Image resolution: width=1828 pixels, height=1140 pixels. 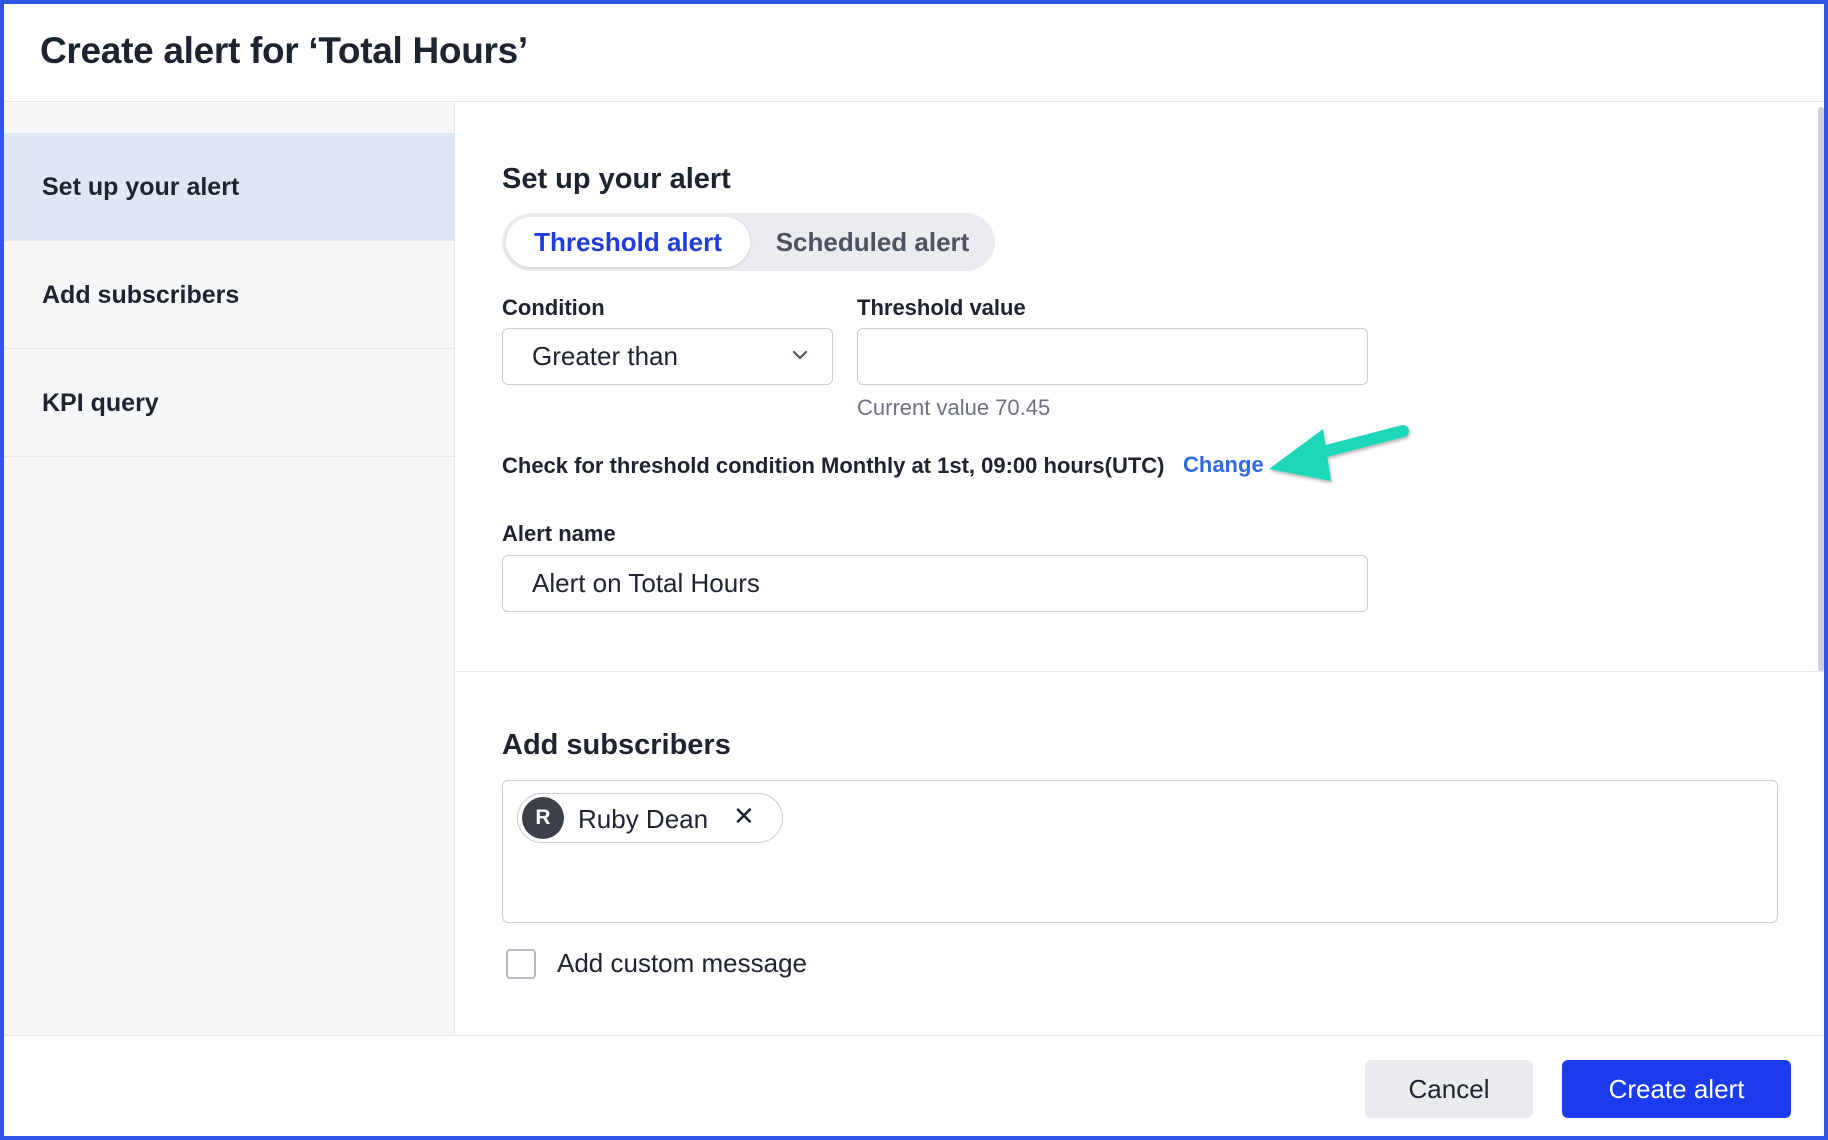 What do you see at coordinates (229, 187) in the screenshot?
I see `sidebar-item-setup: Set up your alert` at bounding box center [229, 187].